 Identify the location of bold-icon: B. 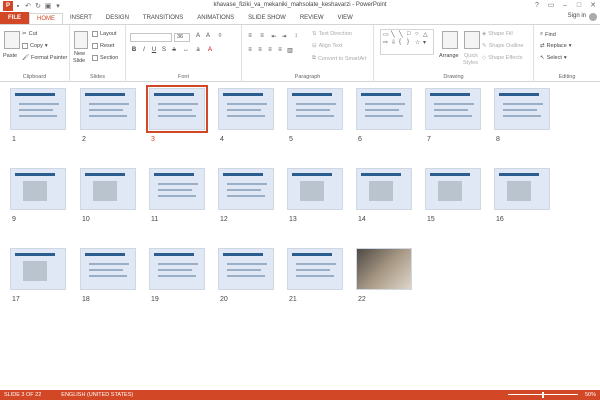
(134, 50).